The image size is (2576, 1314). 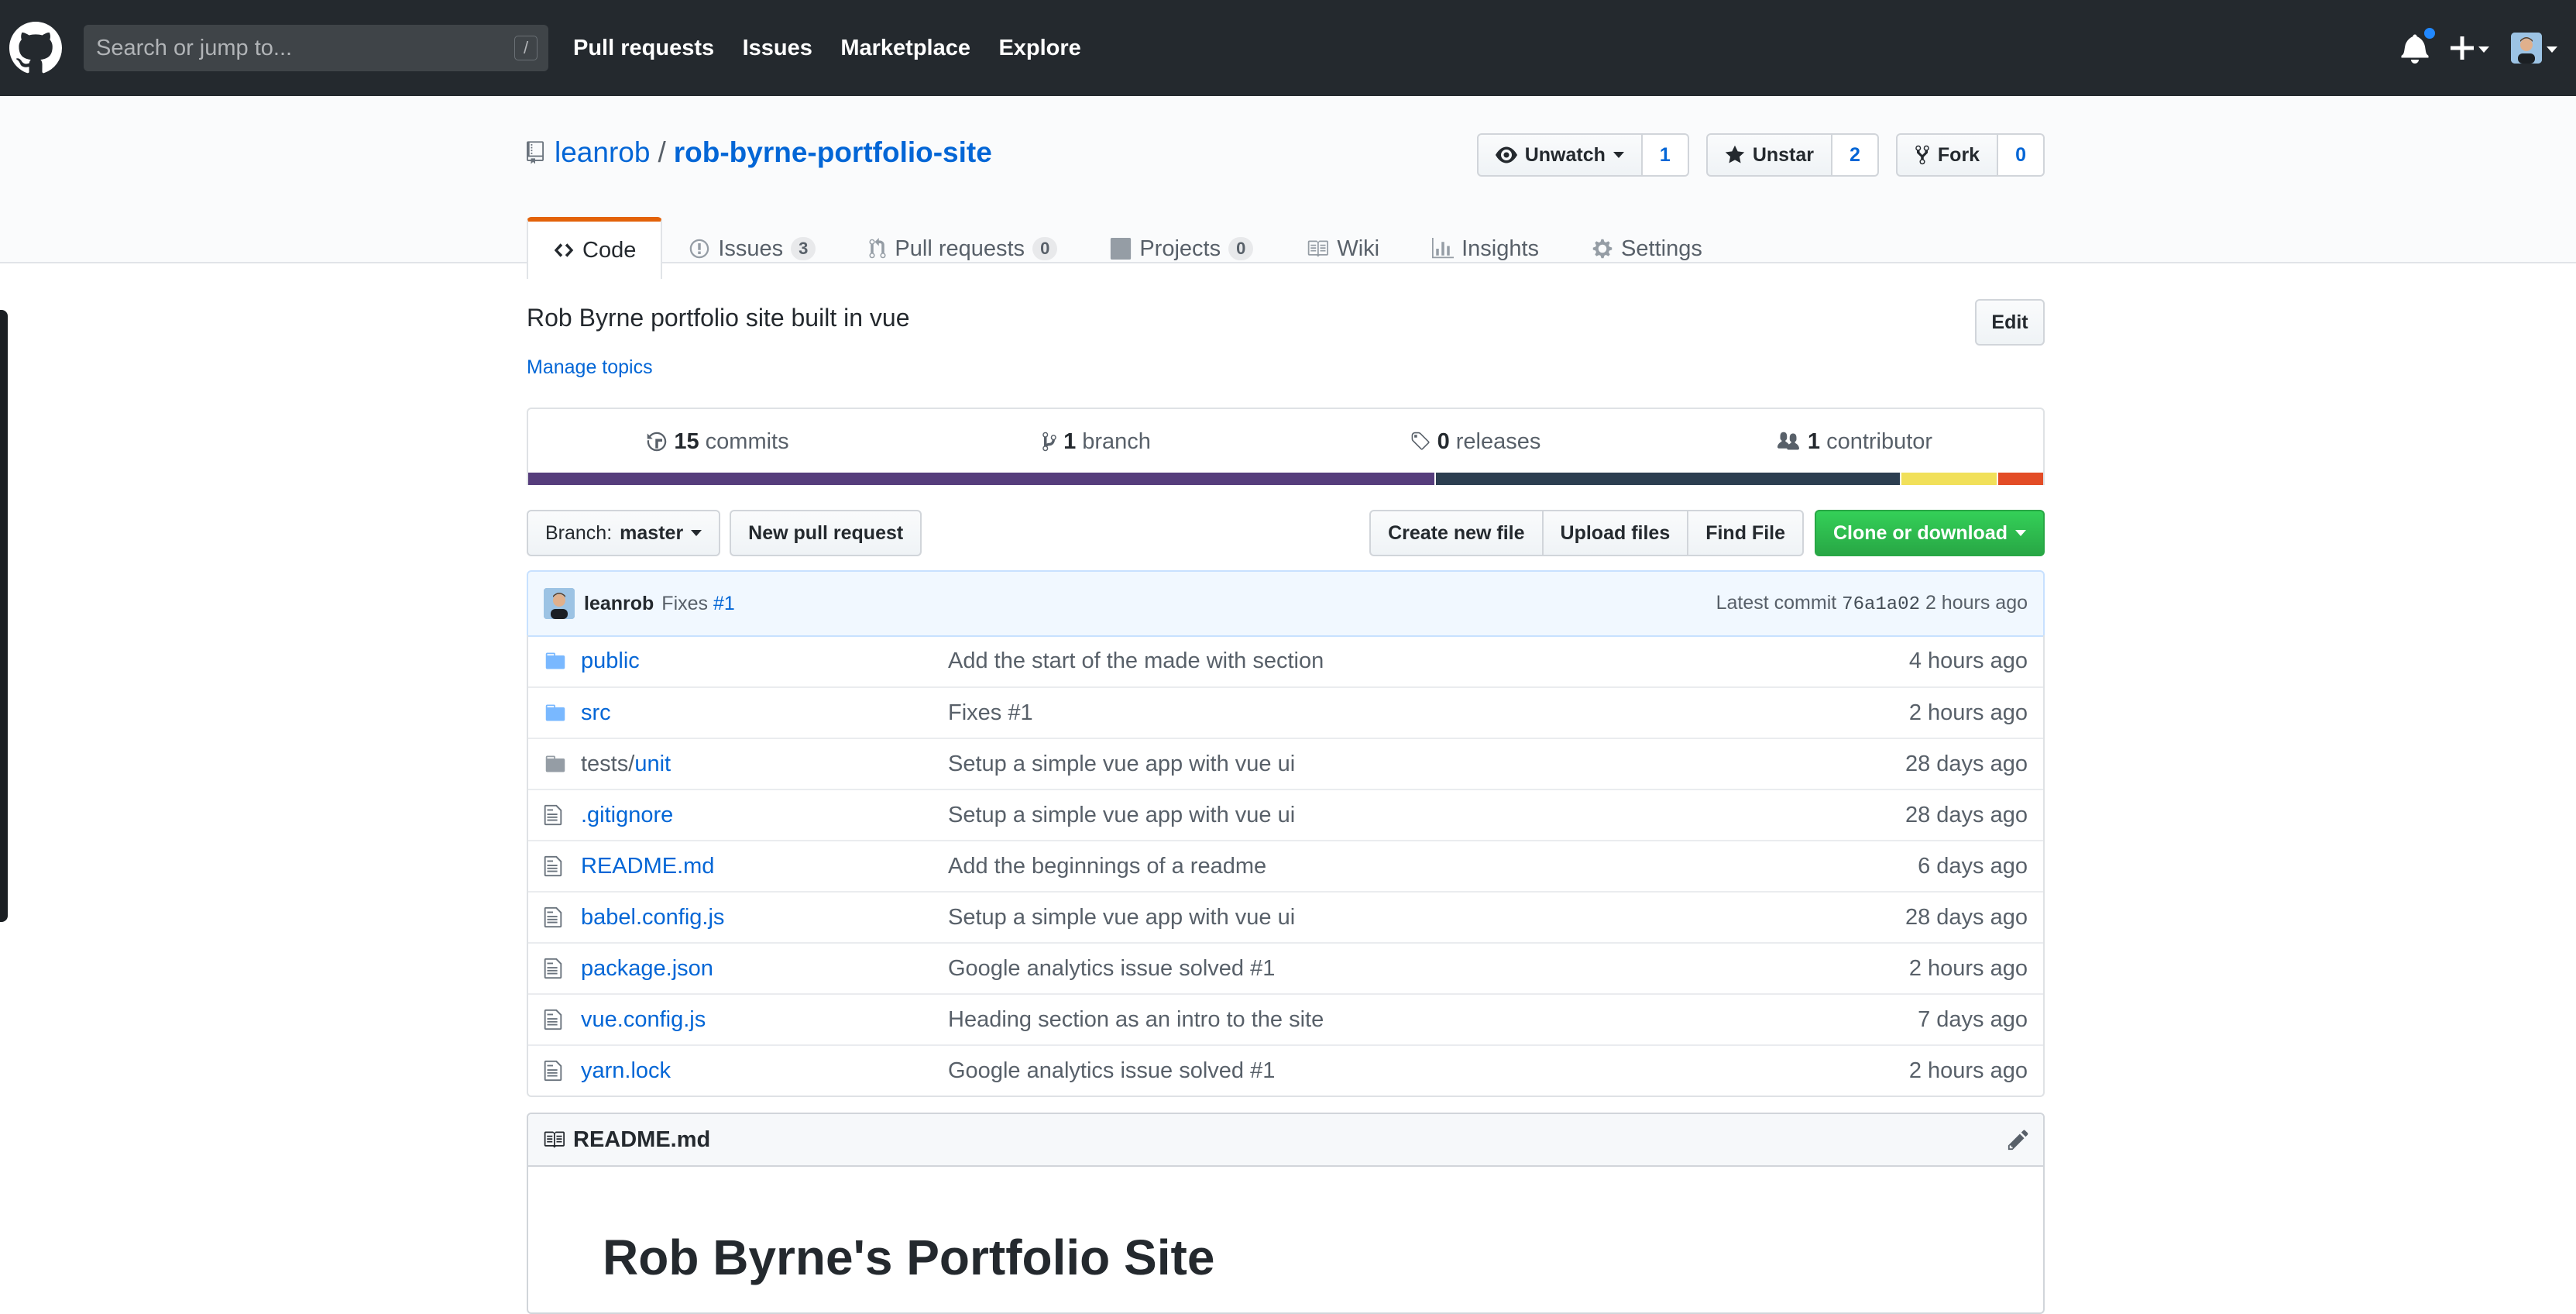 What do you see at coordinates (1662, 248) in the screenshot?
I see `tab-label: Settings` at bounding box center [1662, 248].